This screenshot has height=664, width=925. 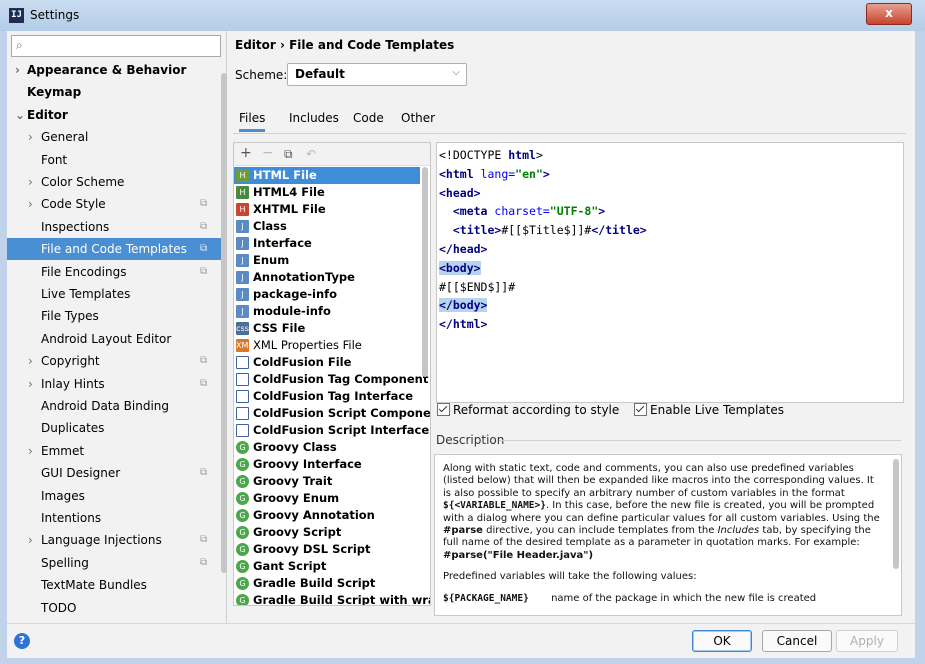 What do you see at coordinates (327, 566) in the screenshot?
I see `template-item: G Gant Script` at bounding box center [327, 566].